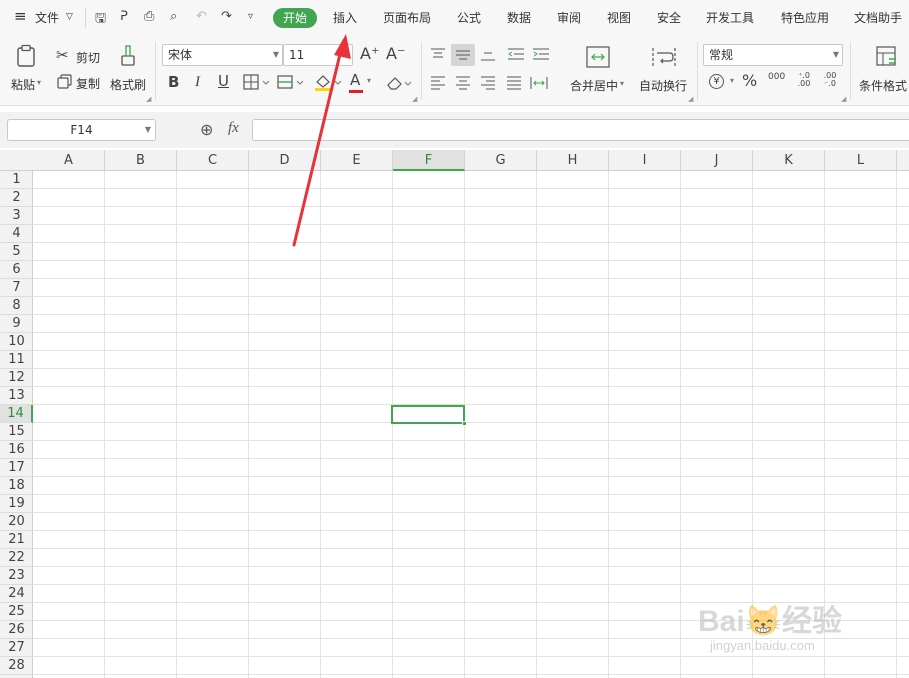 This screenshot has width=909, height=678. I want to click on row-header: 3, so click(16, 216).